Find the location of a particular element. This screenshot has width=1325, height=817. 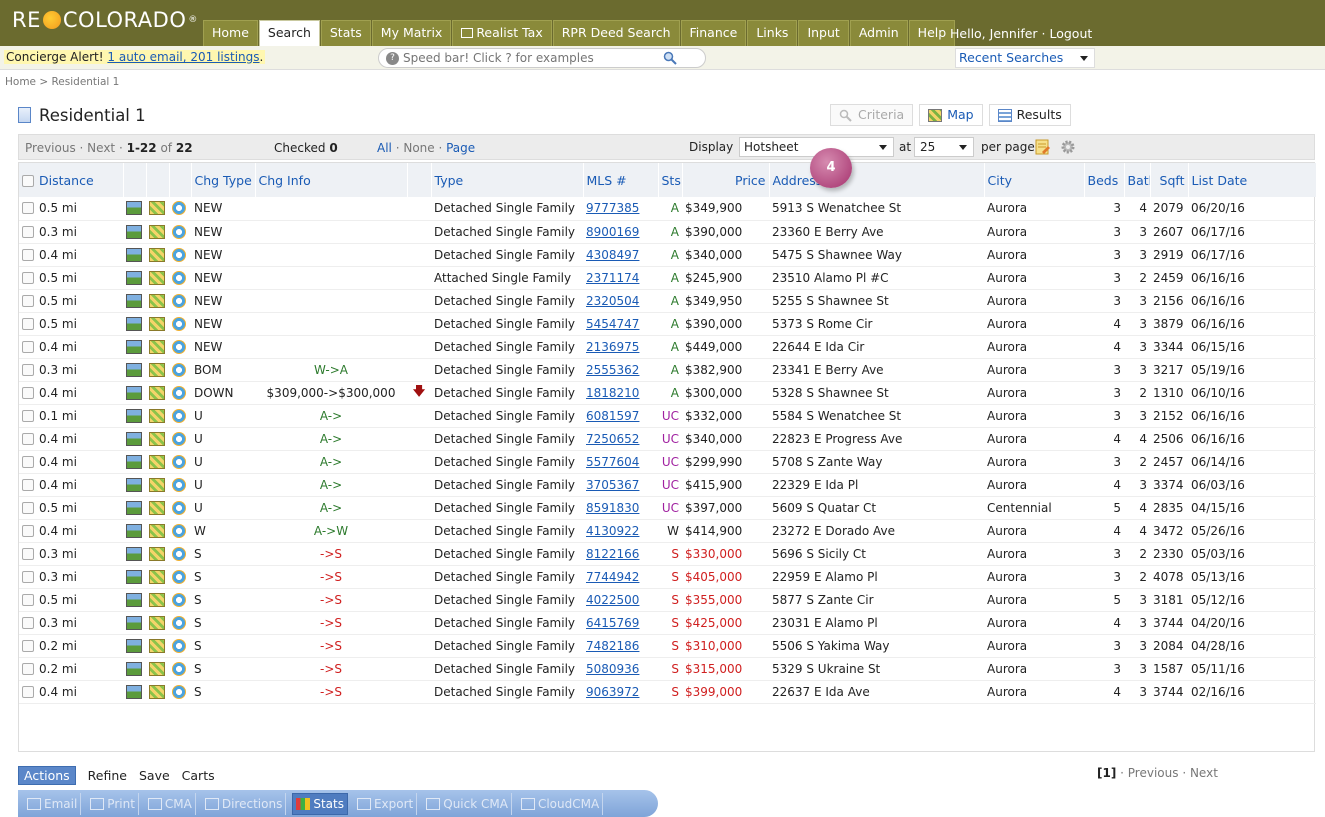

bottom-next-link: Next is located at coordinates (1204, 773).